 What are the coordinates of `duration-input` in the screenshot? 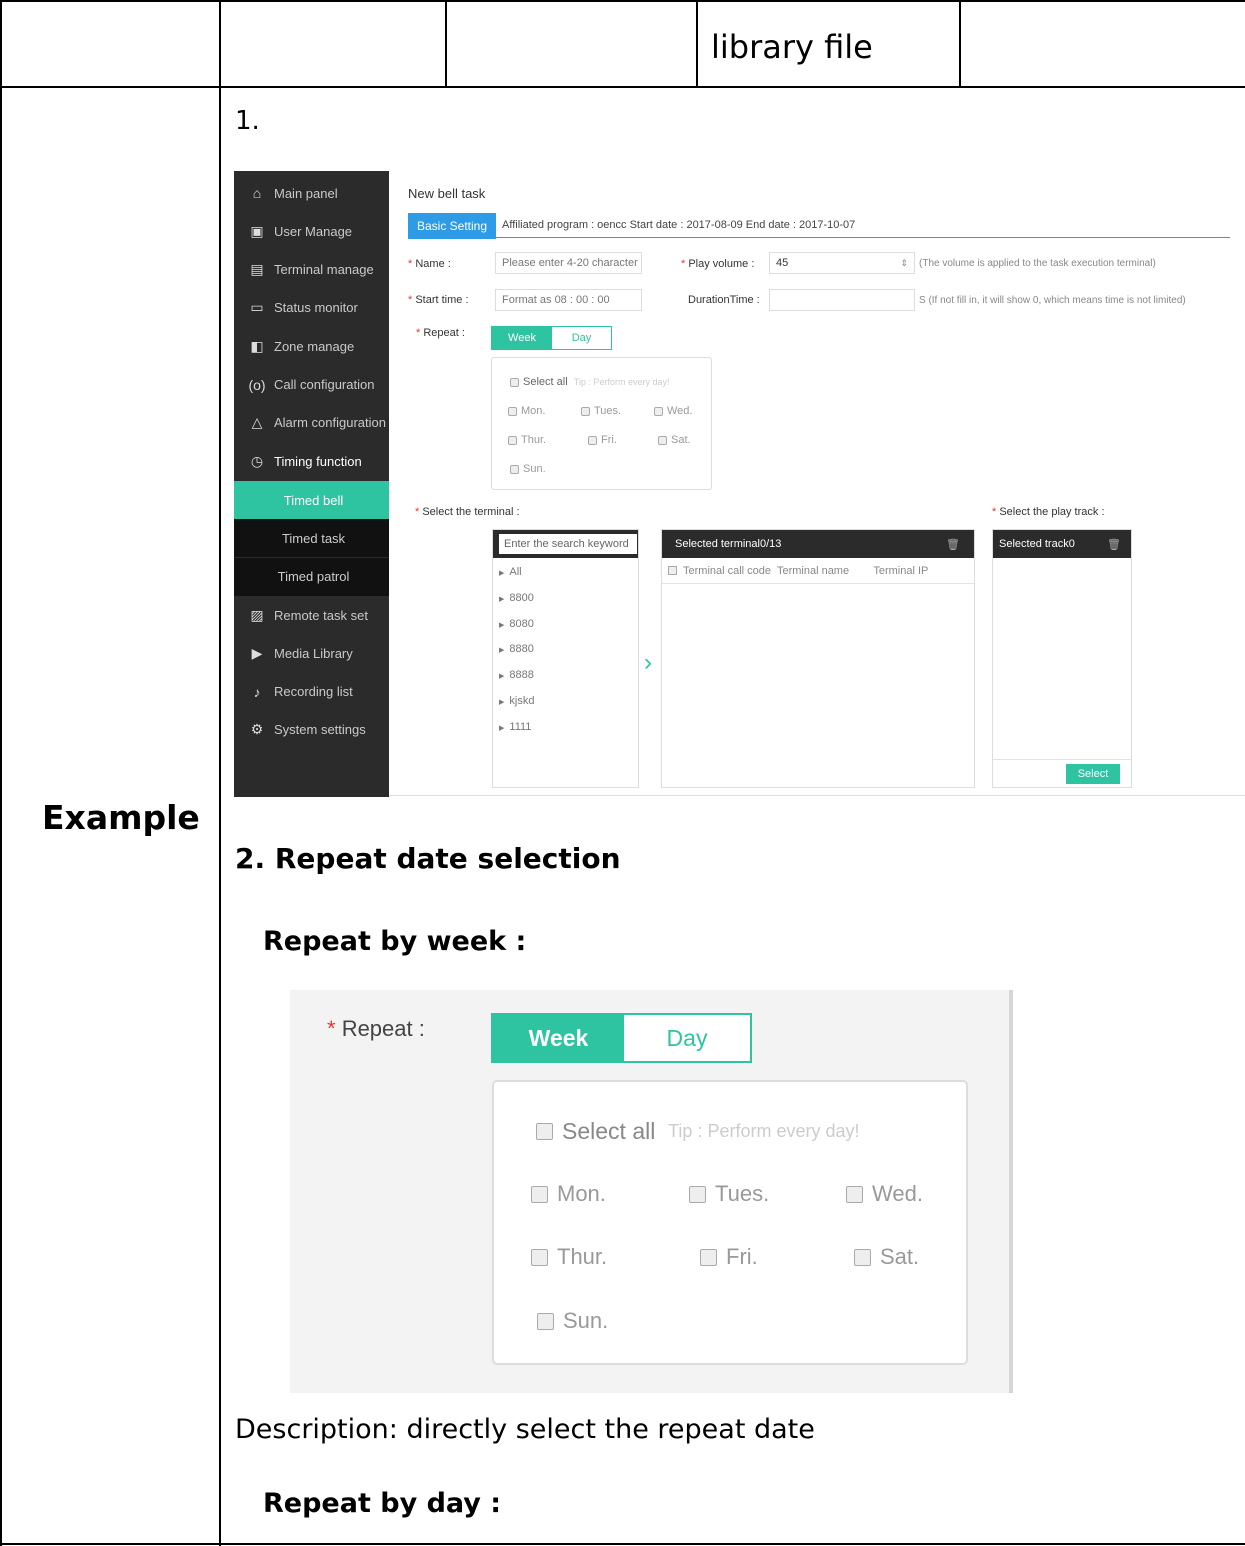 It's located at (842, 300).